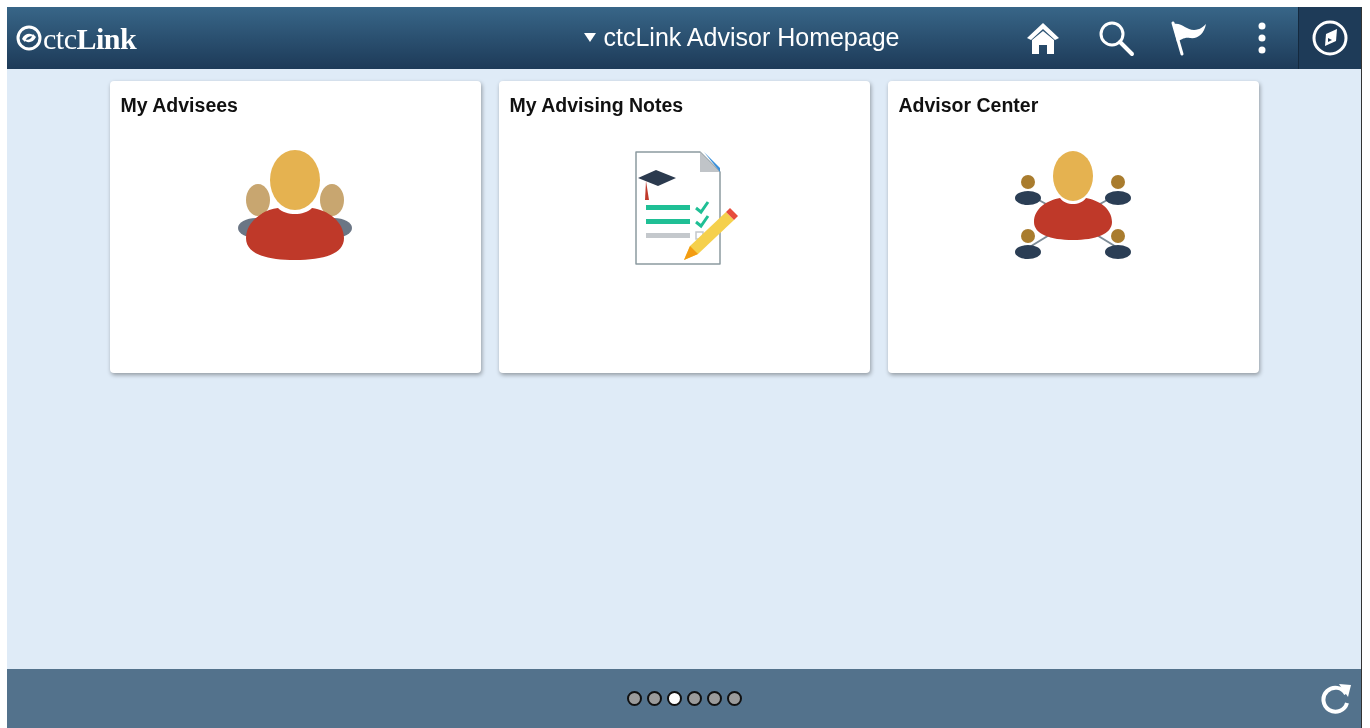  I want to click on page-title: ctcLink Advisor Homepage, so click(751, 38).